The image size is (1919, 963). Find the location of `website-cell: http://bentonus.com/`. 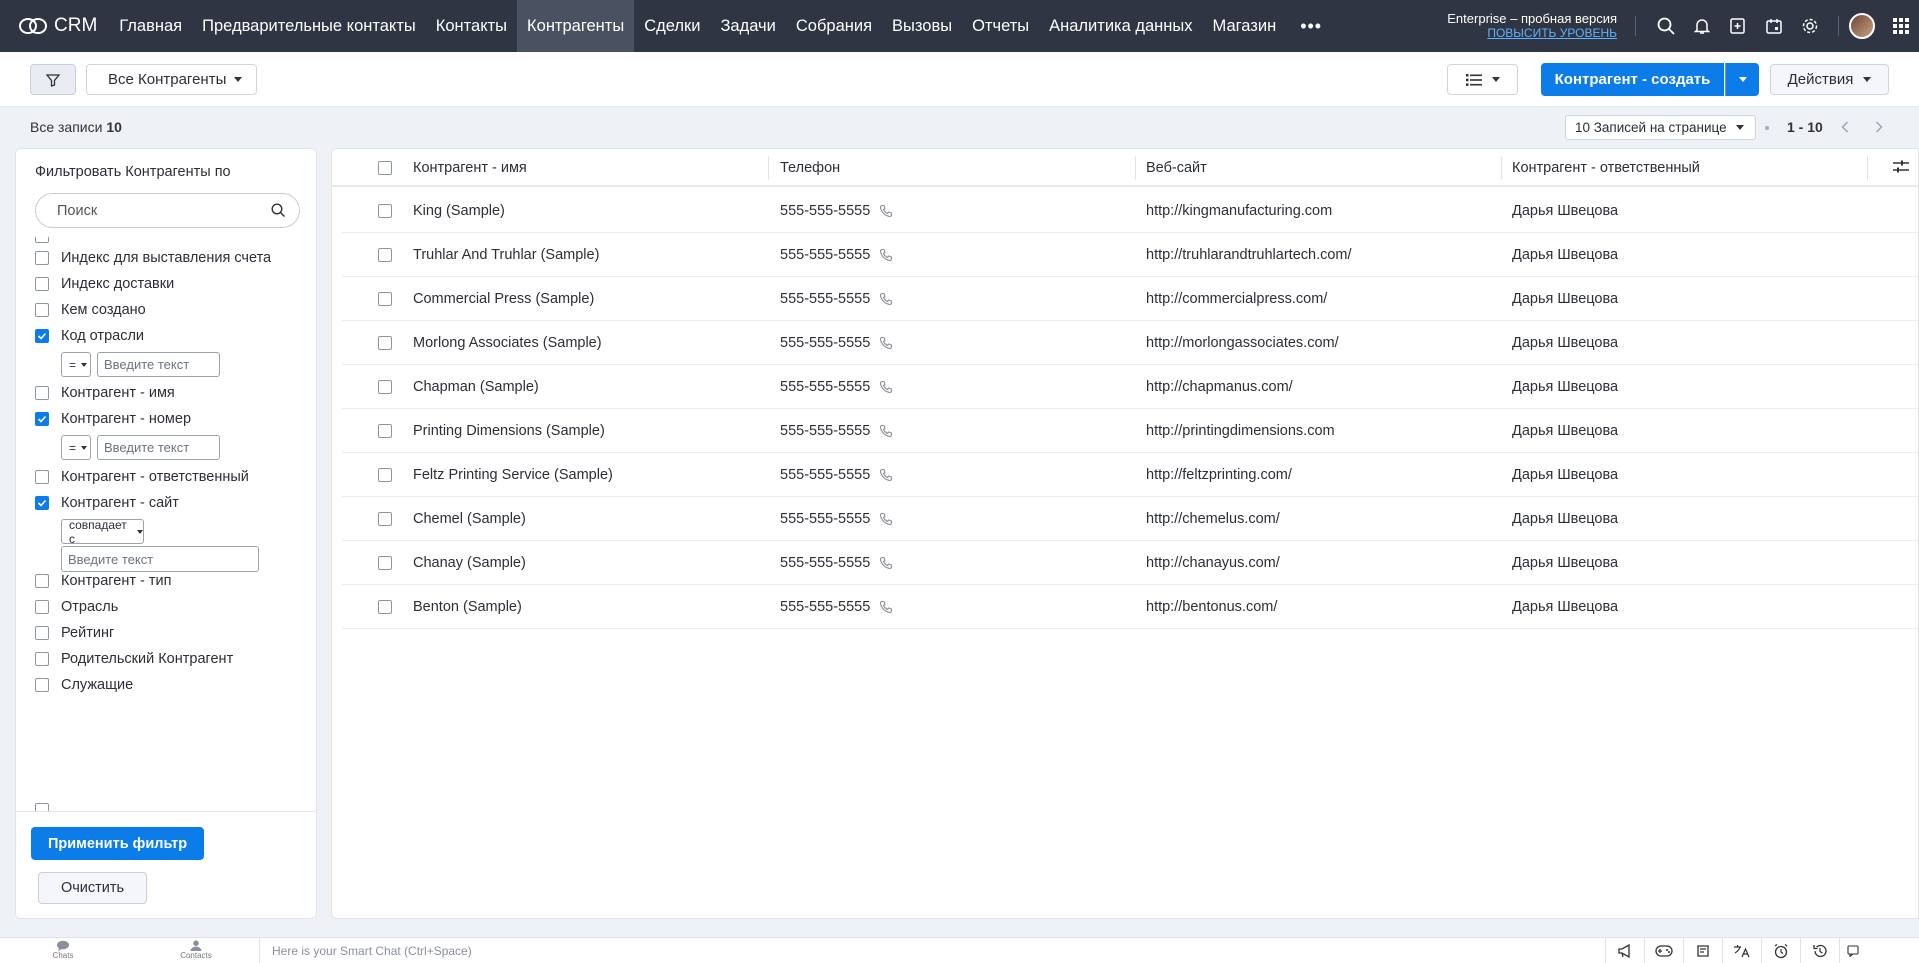

website-cell: http://bentonus.com/ is located at coordinates (1211, 607).